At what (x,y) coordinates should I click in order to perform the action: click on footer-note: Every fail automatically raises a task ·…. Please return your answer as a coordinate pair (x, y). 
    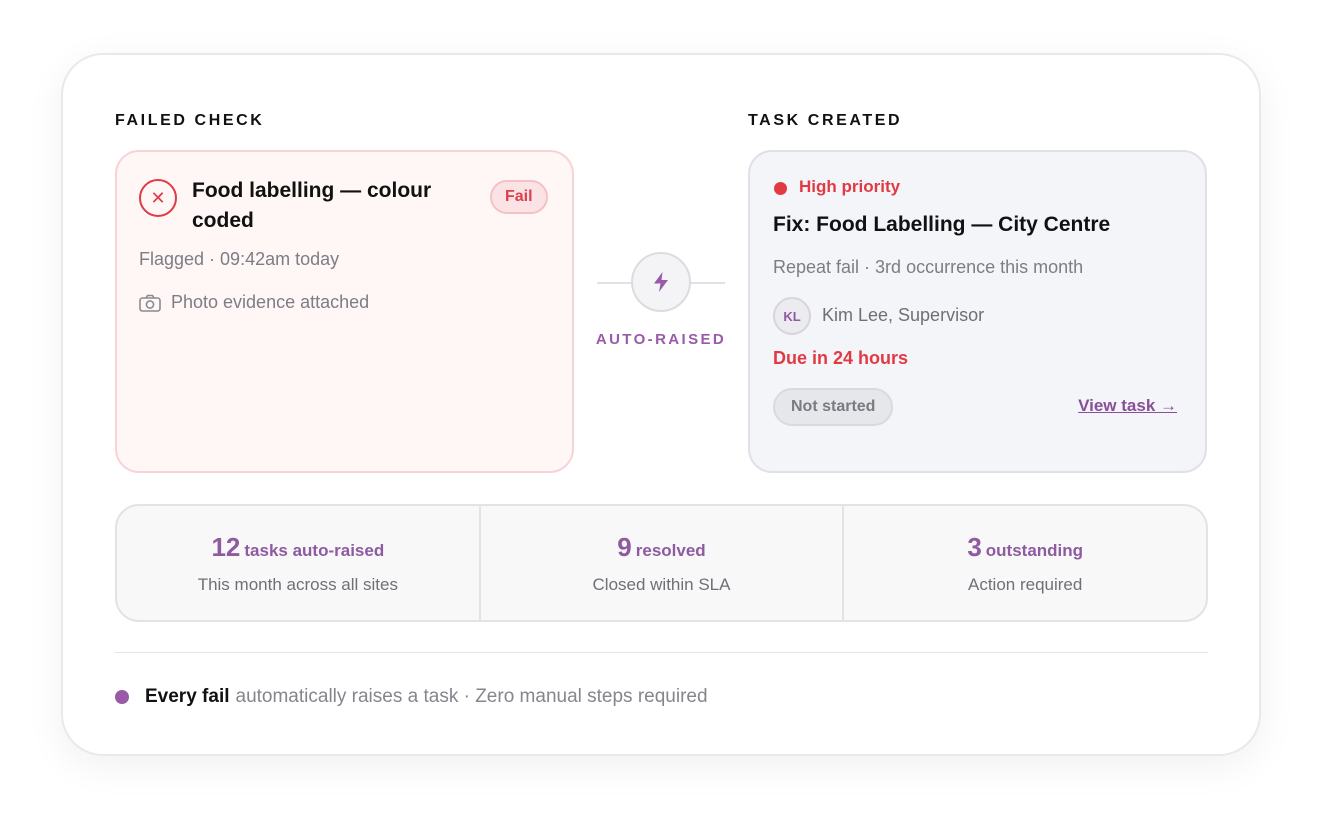
    Looking at the image, I should click on (411, 697).